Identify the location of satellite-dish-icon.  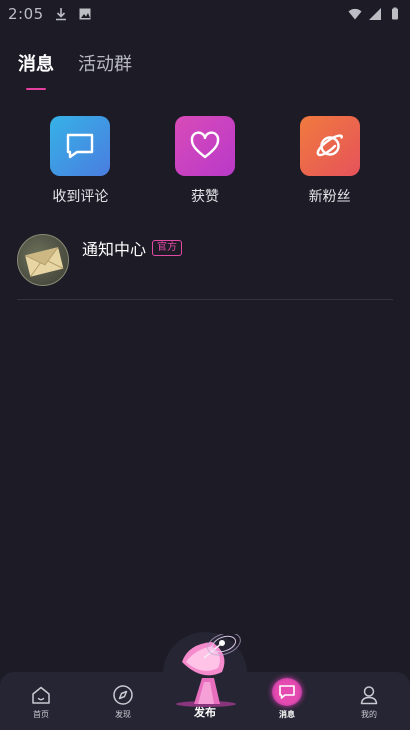
(208, 670).